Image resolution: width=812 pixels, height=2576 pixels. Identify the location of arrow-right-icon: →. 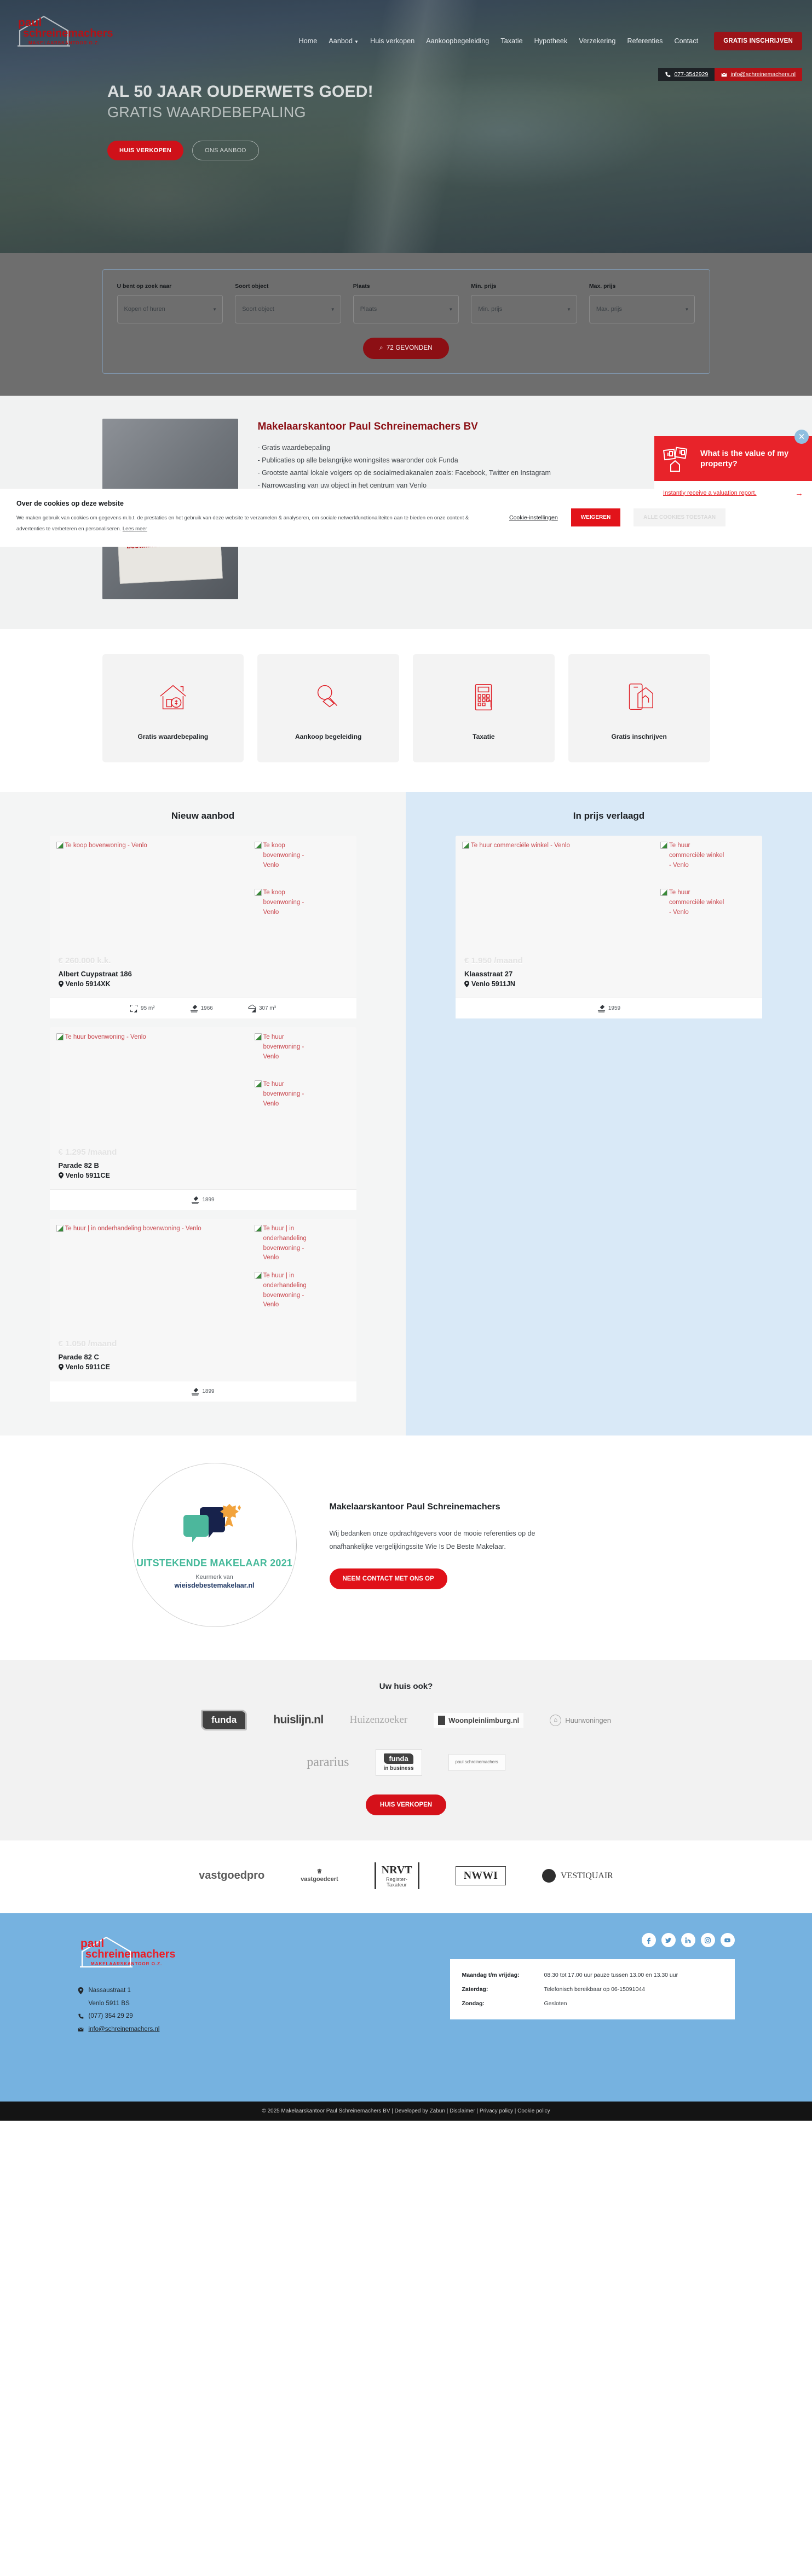
(799, 493).